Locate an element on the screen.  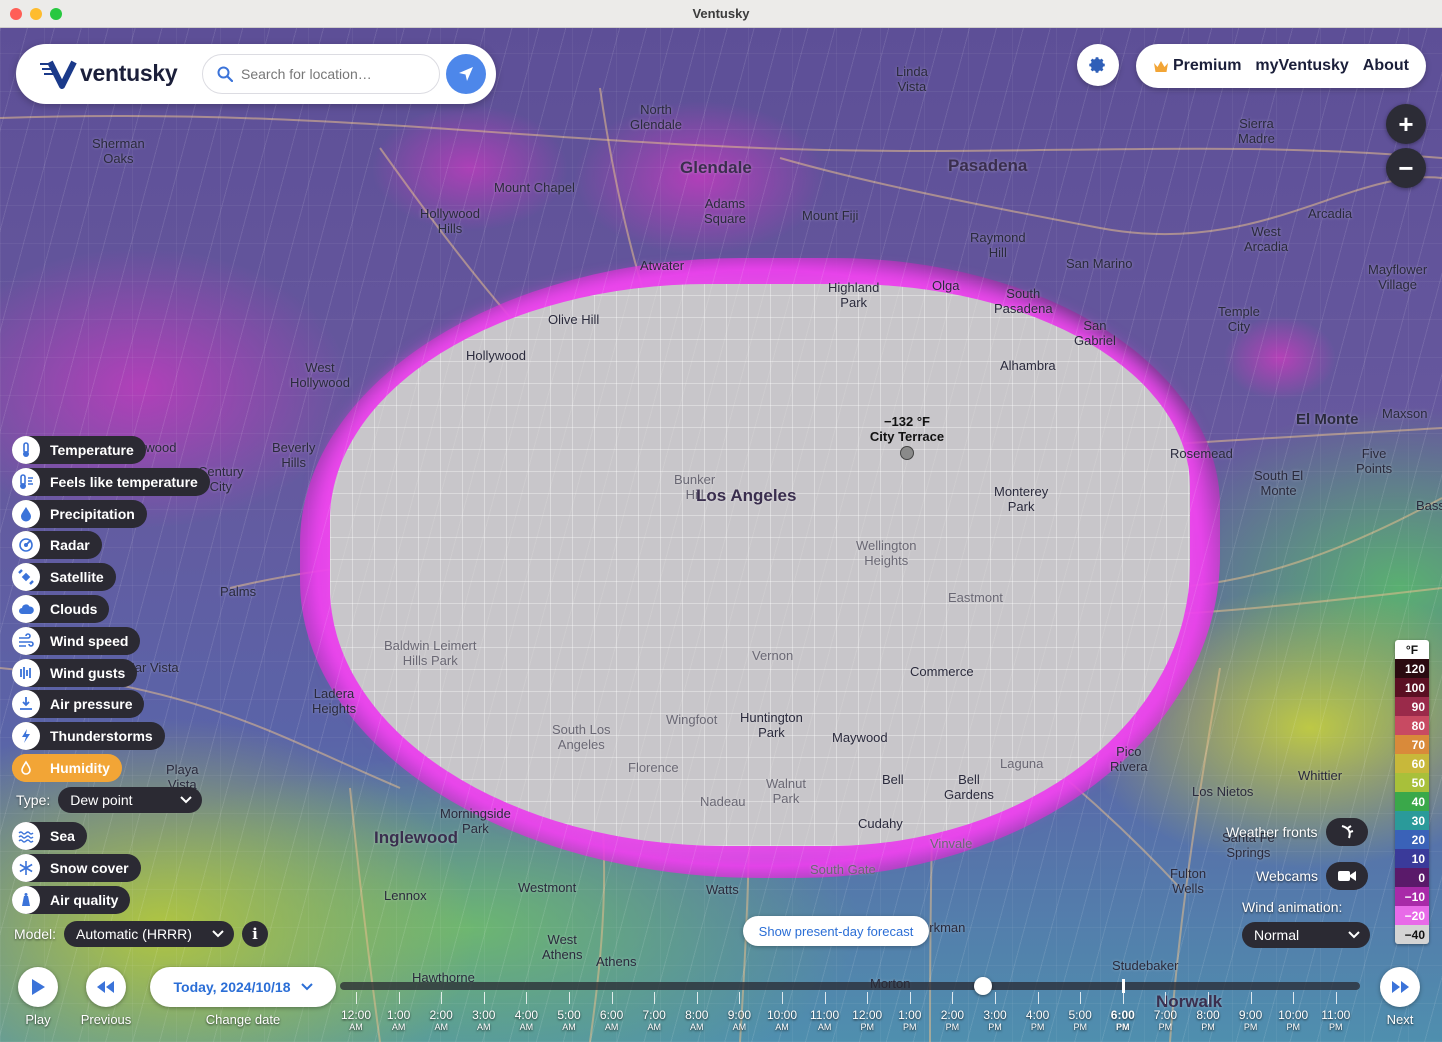
place-label: Eastmont is located at coordinates (975, 597).